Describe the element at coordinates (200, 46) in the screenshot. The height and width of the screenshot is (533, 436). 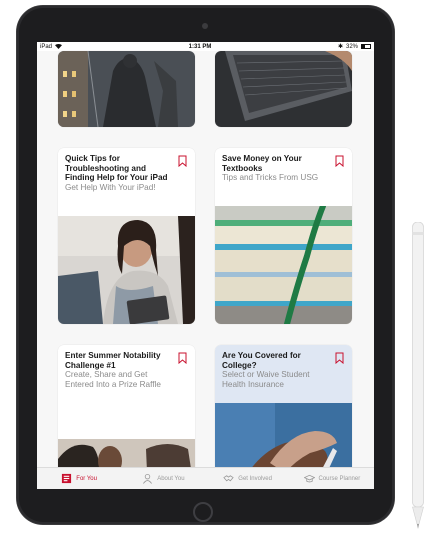
I see `status-time: 1:31 PM` at that location.